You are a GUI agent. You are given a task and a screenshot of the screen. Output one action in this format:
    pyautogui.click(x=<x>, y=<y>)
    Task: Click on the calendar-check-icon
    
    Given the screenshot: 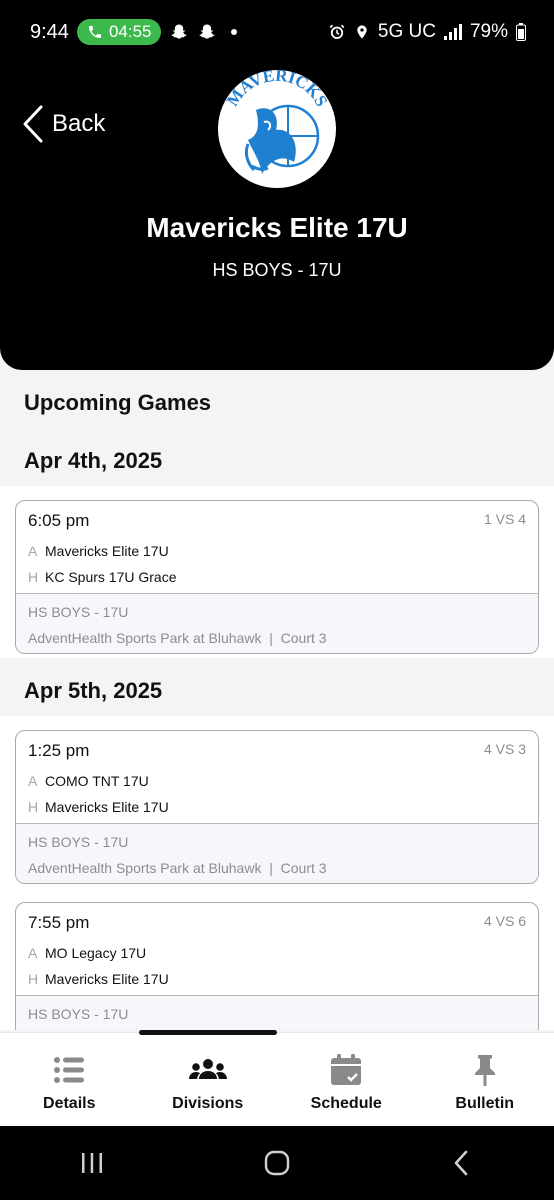 What is the action you would take?
    pyautogui.click(x=346, y=1069)
    